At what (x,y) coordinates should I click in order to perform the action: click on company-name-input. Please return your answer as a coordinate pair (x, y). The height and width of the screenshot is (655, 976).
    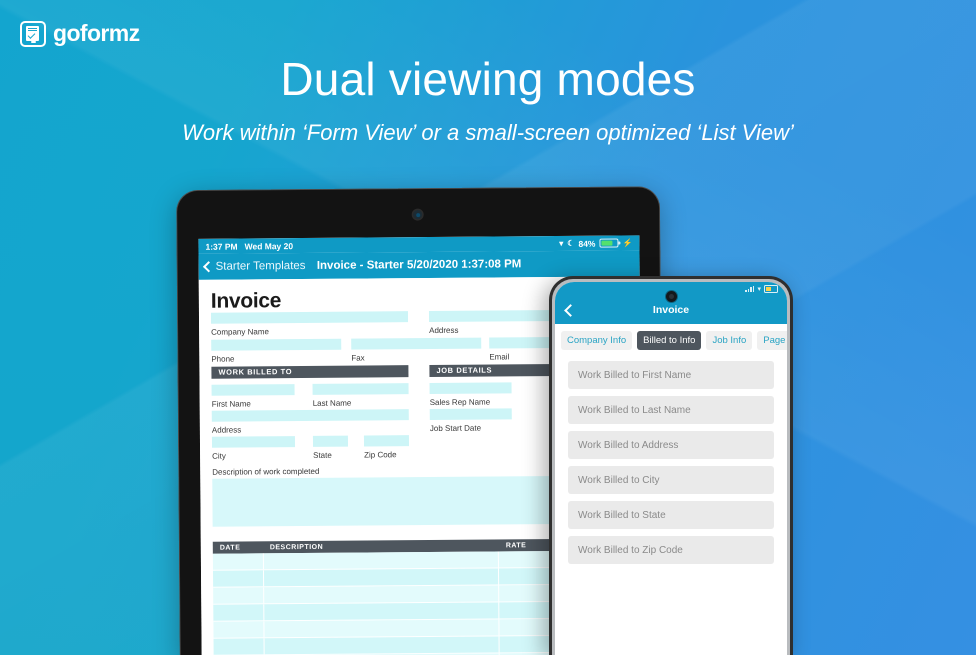
    Looking at the image, I should click on (309, 317).